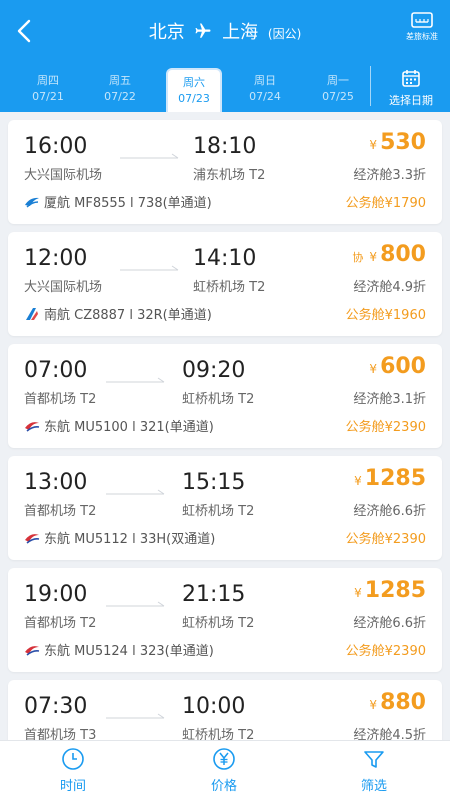 The image size is (450, 800). Describe the element at coordinates (265, 80) in the screenshot. I see `date-tab-weekday: 周日` at that location.